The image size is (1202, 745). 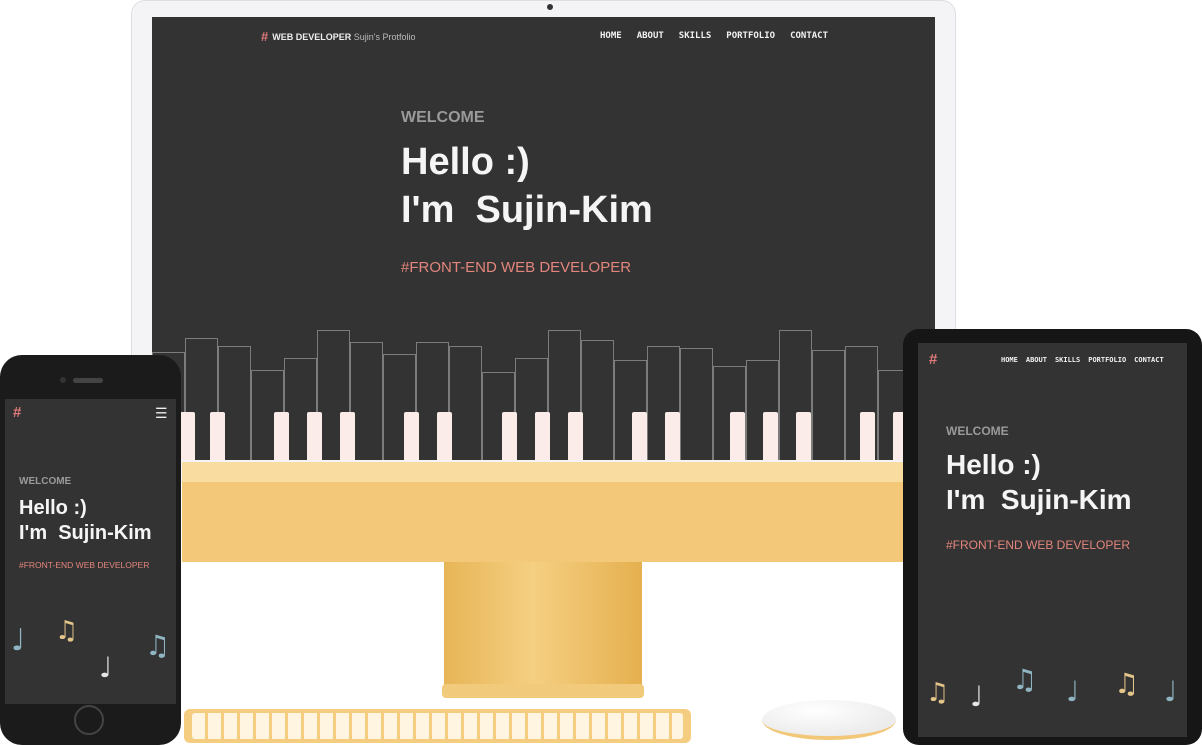 I want to click on desktop-welcome: WELCOME, so click(x=443, y=117).